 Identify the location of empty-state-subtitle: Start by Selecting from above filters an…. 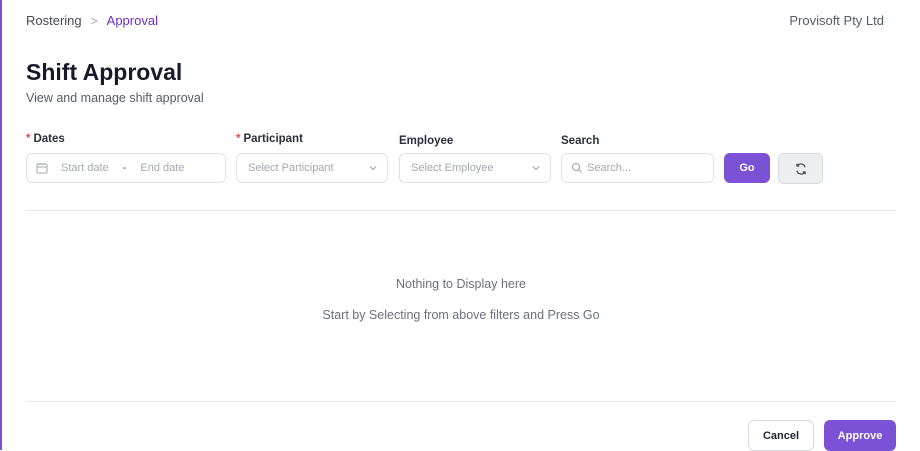
(461, 315).